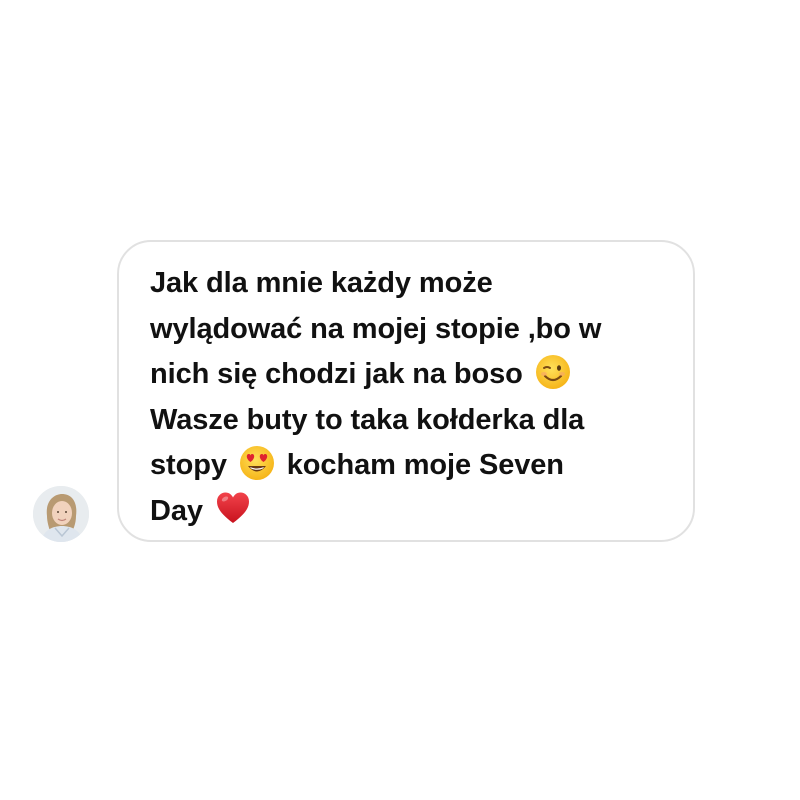  Describe the element at coordinates (336, 374) in the screenshot. I see `message-text: nich się chodzi jak na boso` at that location.